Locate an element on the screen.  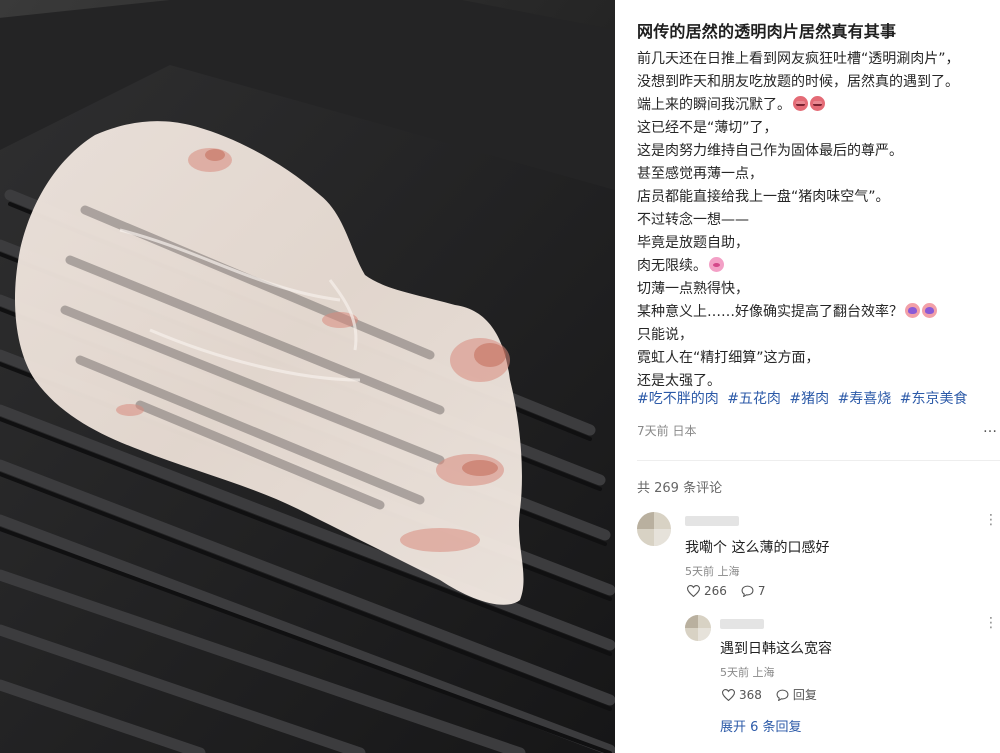
expand-replies-link: 展开 6 条回复 is located at coordinates (761, 725).